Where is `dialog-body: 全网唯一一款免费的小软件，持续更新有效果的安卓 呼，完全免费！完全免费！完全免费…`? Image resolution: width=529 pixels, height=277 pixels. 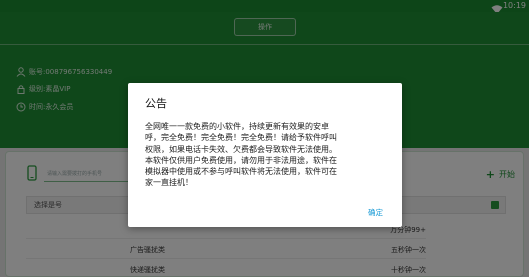 dialog-body: 全网唯一一款免费的小软件，持续更新有效果的安卓 呼，完全免费！完全免费！完全免费… is located at coordinates (241, 155).